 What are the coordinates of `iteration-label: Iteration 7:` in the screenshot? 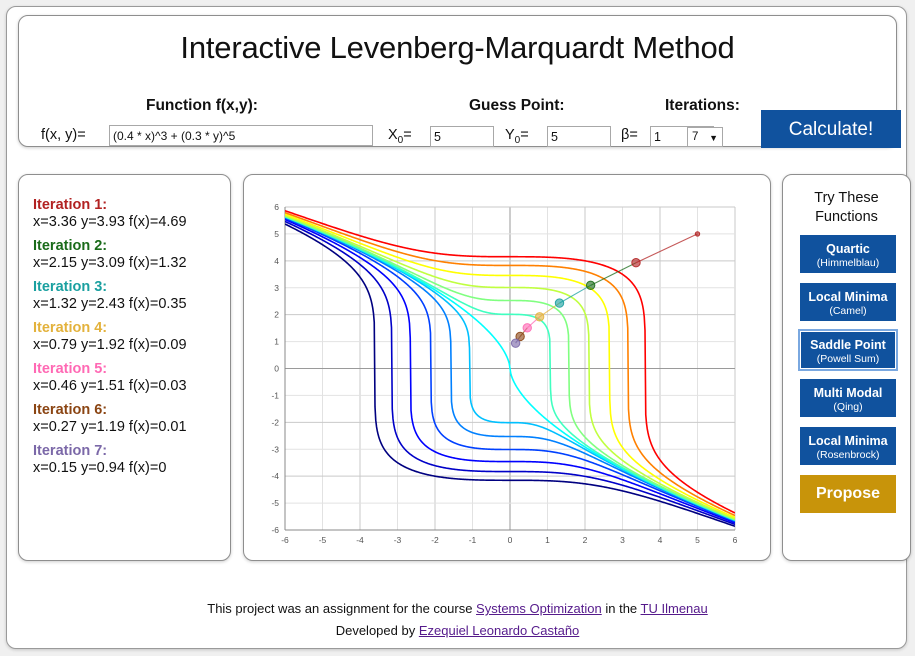 It's located at (70, 451).